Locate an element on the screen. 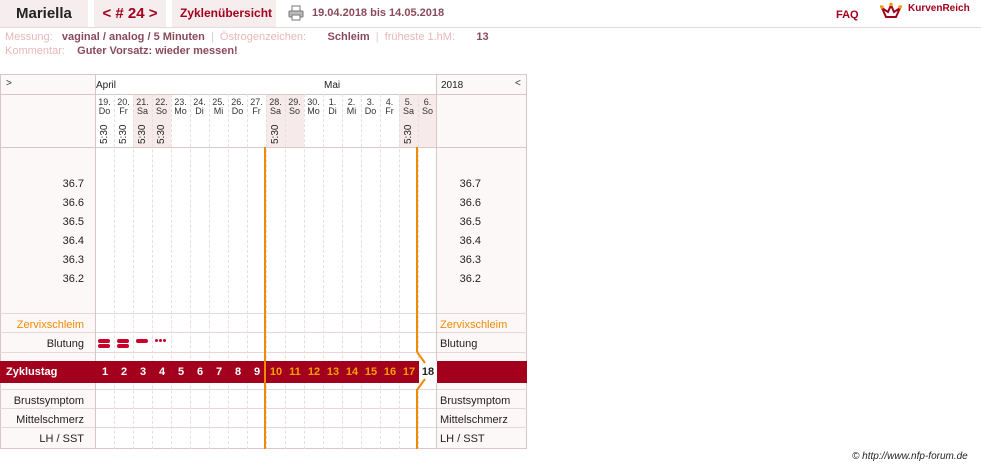 The height and width of the screenshot is (468, 981). temperature-tick-left: 36.4 is located at coordinates (73, 241).